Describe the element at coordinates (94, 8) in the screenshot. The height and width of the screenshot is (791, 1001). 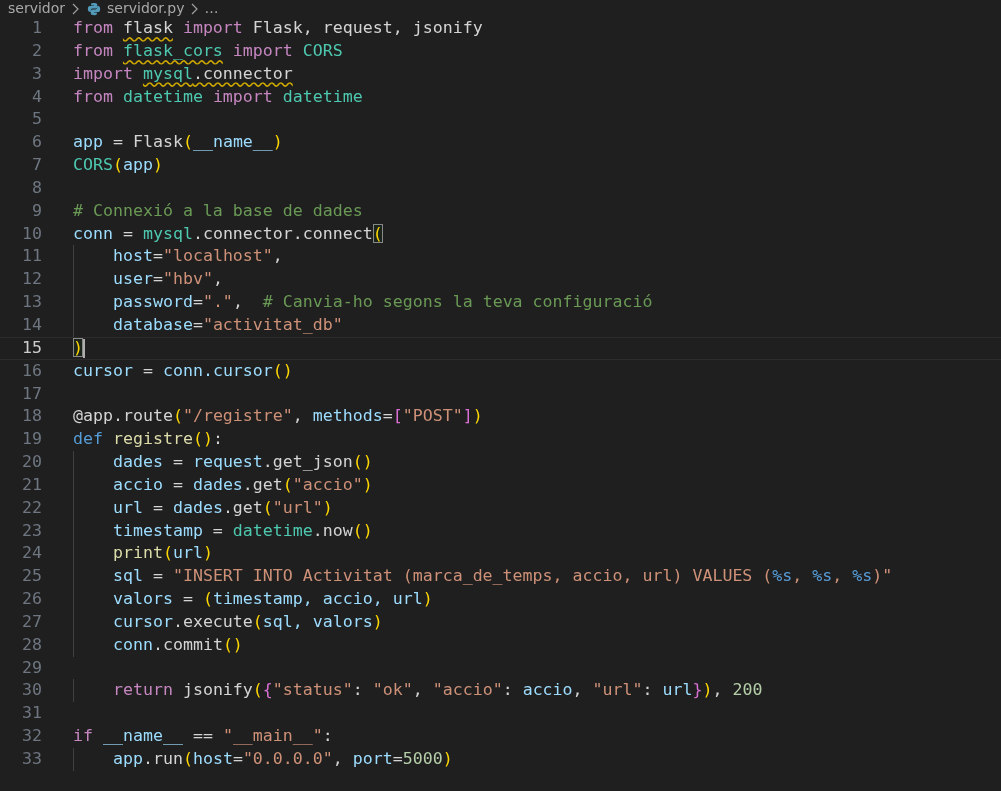
I see `python-file-icon` at that location.